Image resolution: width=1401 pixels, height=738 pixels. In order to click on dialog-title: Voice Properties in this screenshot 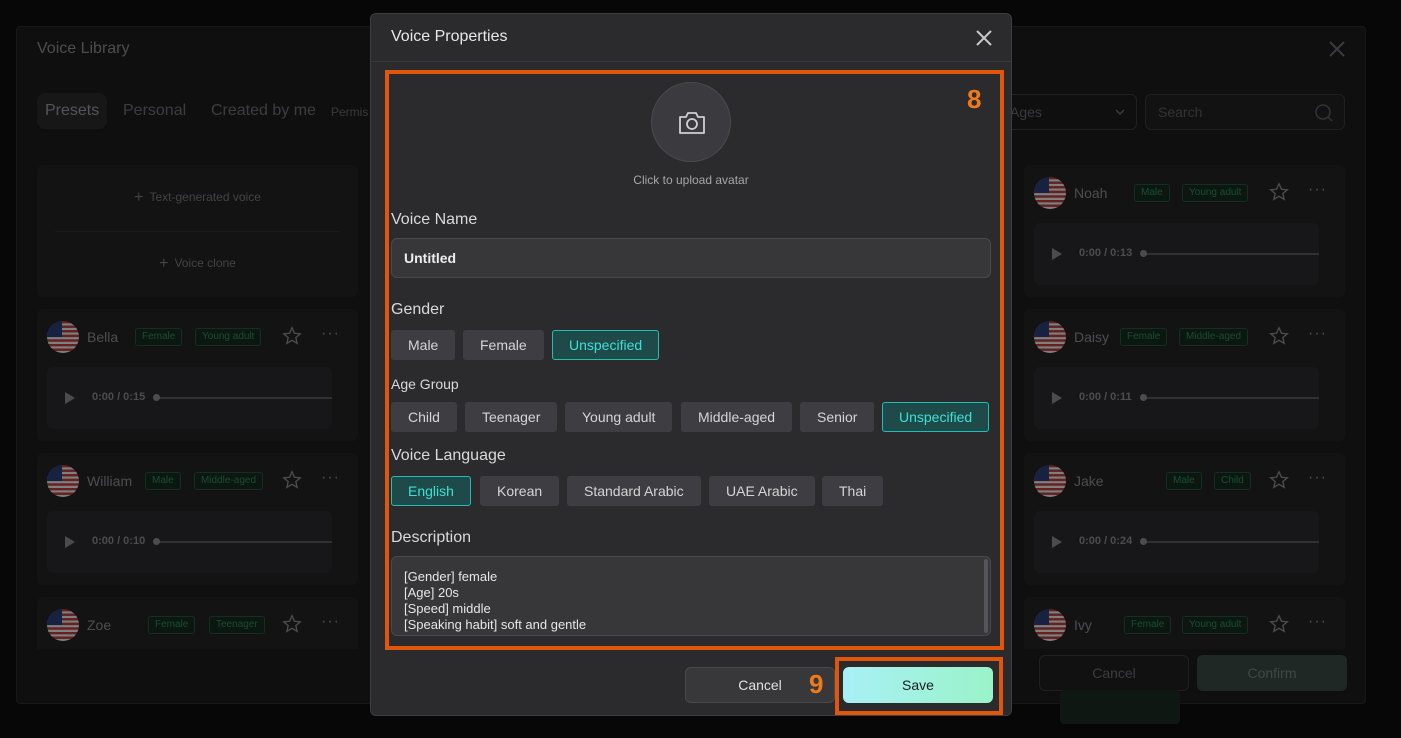, I will do `click(449, 36)`.